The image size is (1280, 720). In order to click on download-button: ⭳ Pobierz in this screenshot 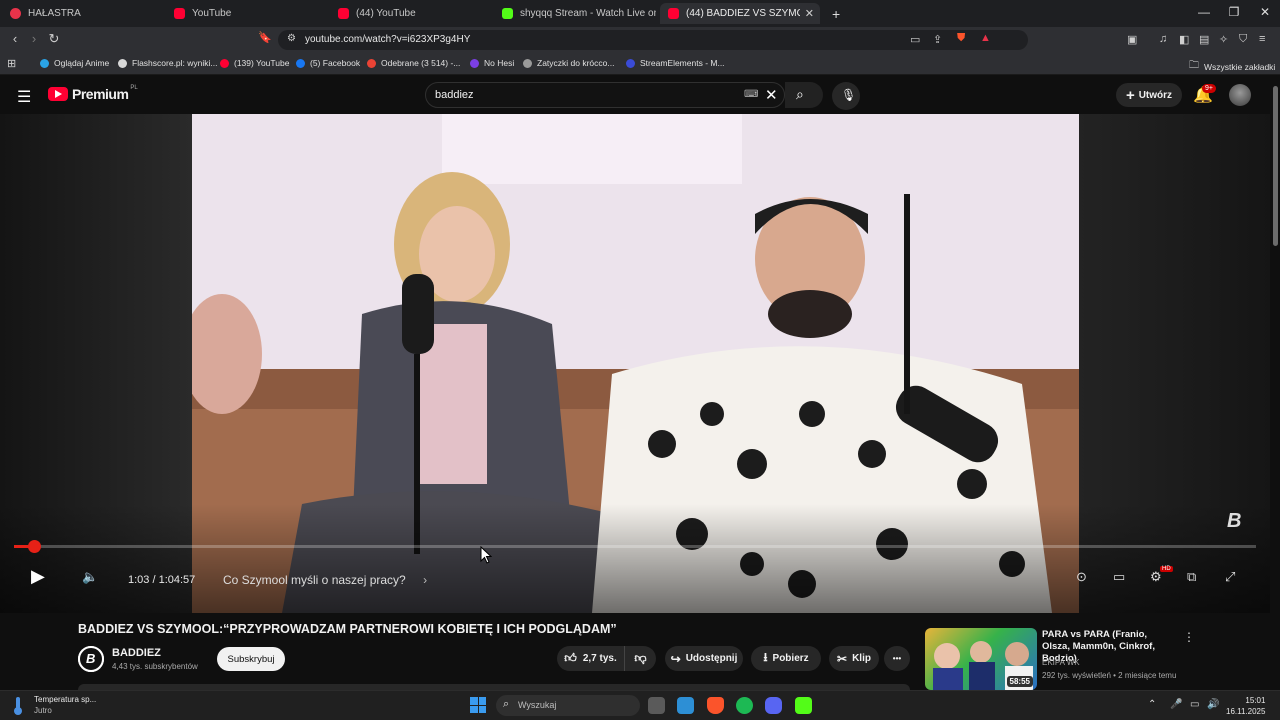, I will do `click(786, 658)`.